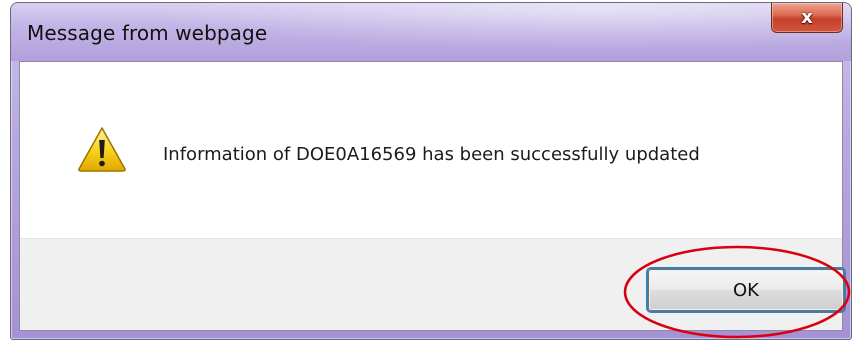 The height and width of the screenshot is (344, 855). I want to click on warning-icon, so click(102, 149).